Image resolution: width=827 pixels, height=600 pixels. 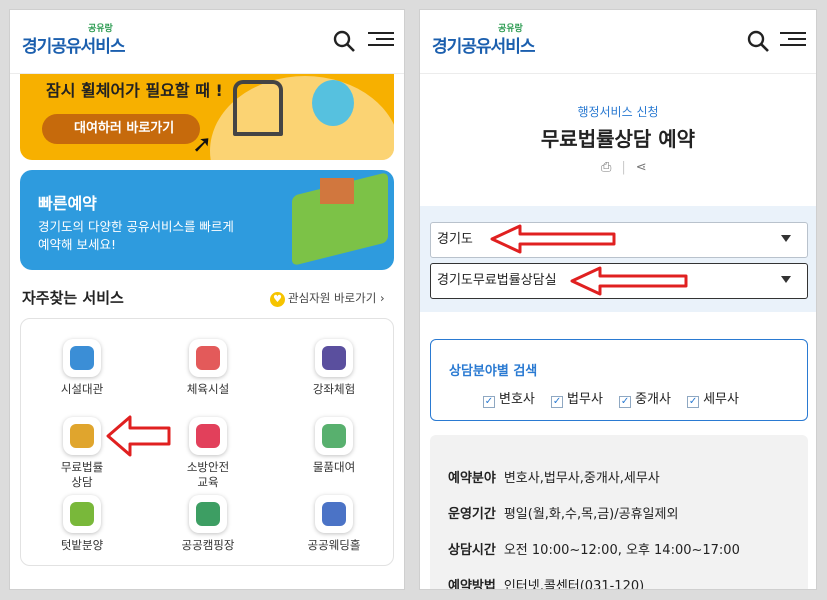 I want to click on region-select: 경기도, so click(x=619, y=240).